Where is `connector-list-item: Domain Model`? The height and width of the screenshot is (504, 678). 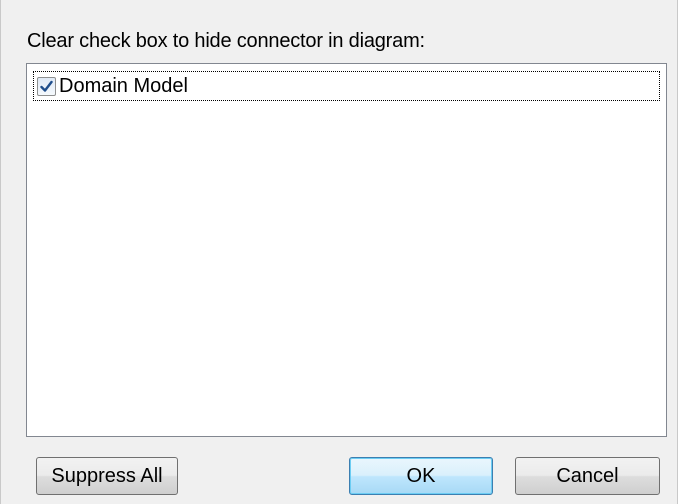 connector-list-item: Domain Model is located at coordinates (346, 86).